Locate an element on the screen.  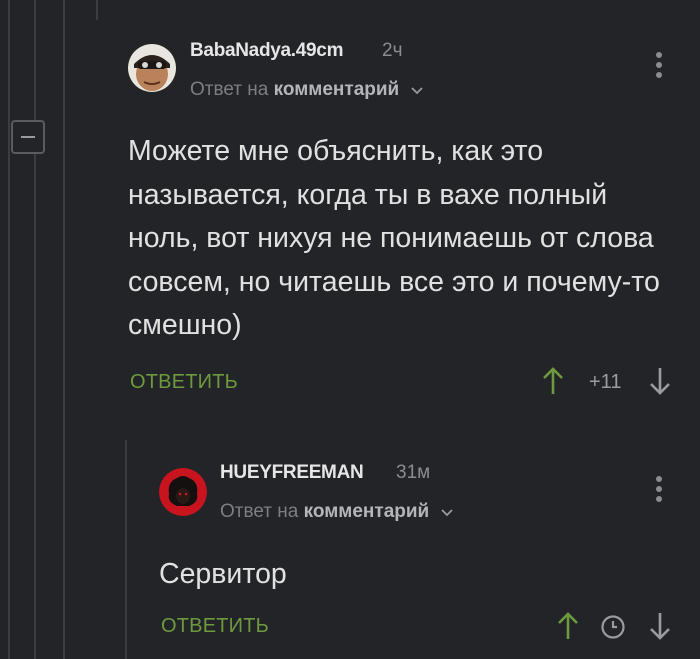
comment-text: Сервитор is located at coordinates (223, 574).